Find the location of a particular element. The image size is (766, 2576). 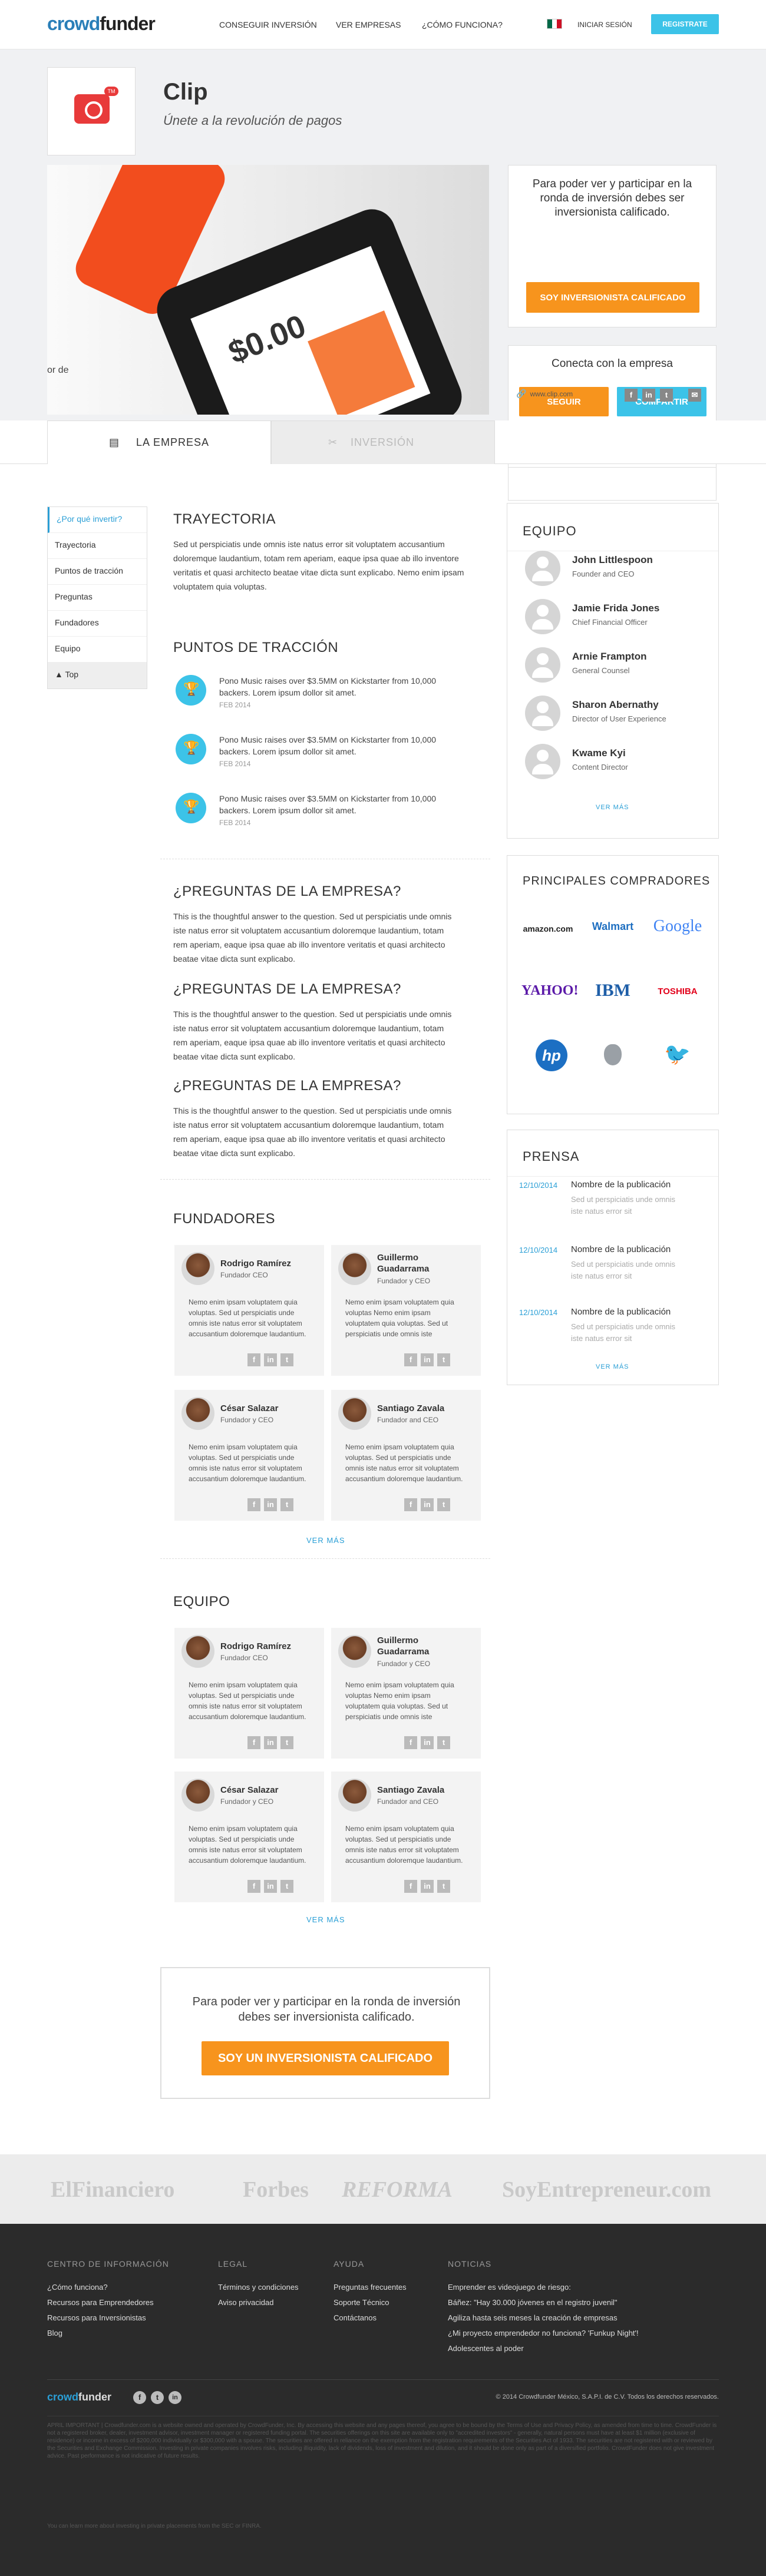

team-sidebar-ver-mas-link: VER MÁS is located at coordinates (612, 807).